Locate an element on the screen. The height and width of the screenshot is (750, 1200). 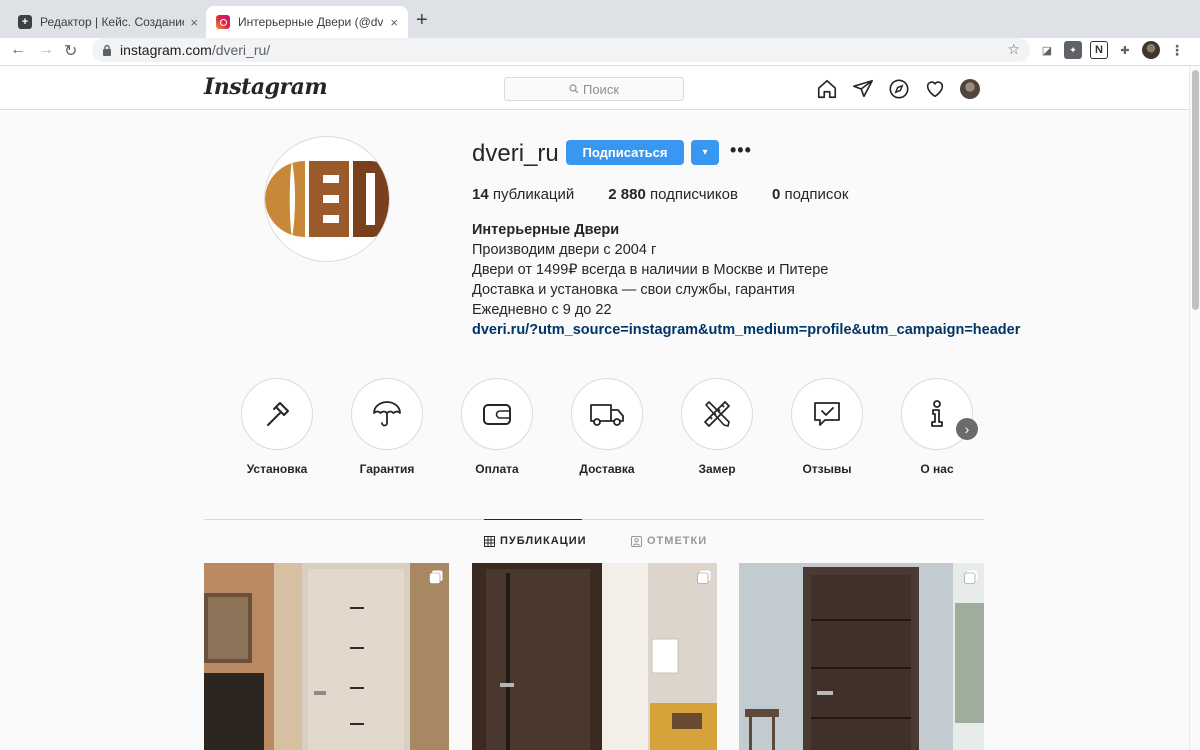
follow-button: Подписаться is located at coordinates (625, 152).